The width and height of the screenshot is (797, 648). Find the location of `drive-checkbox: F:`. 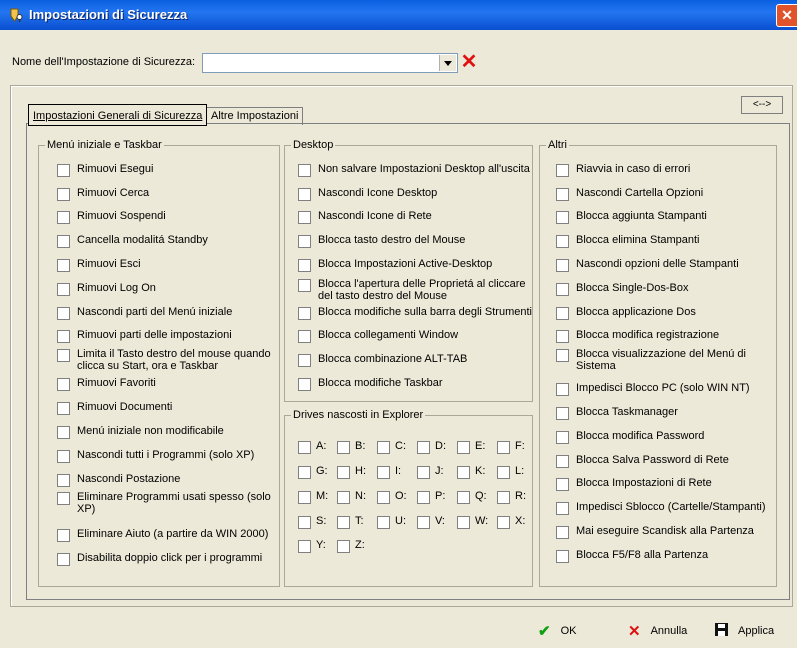

drive-checkbox: F: is located at coordinates (511, 447).